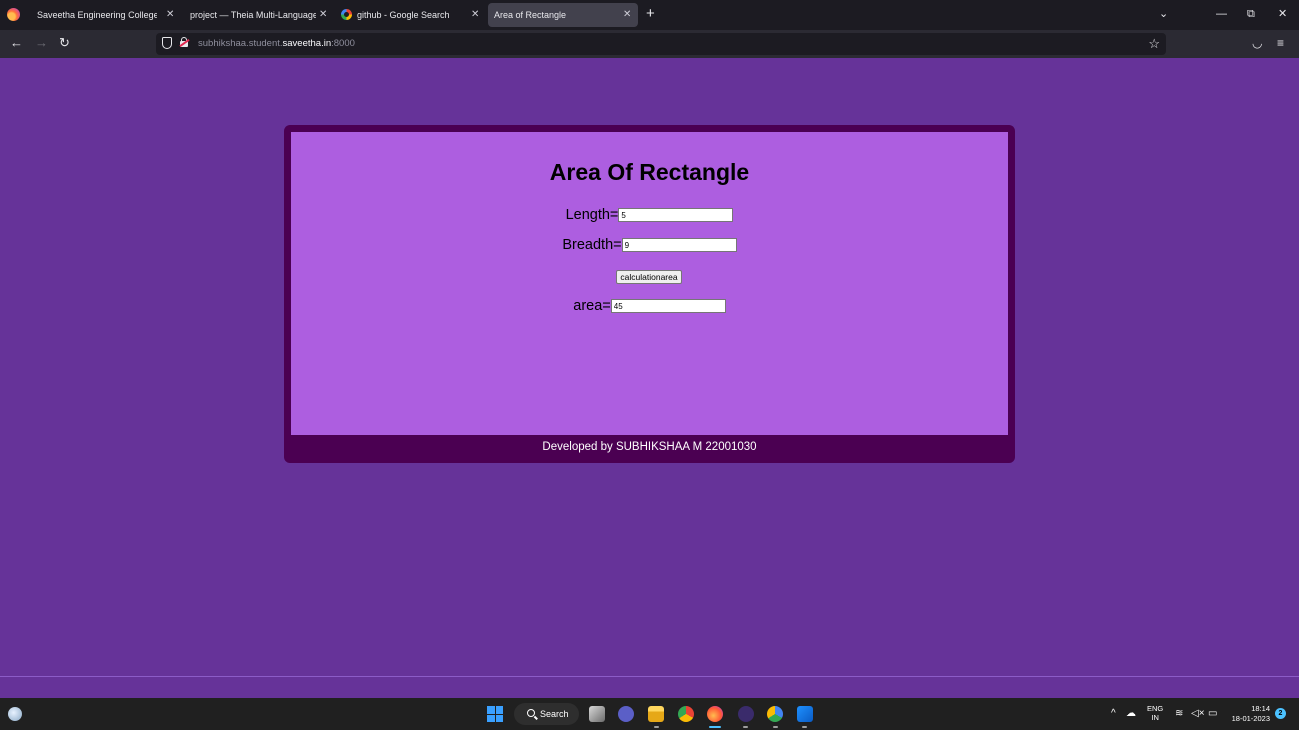  What do you see at coordinates (649, 676) in the screenshot?
I see `page-divider` at bounding box center [649, 676].